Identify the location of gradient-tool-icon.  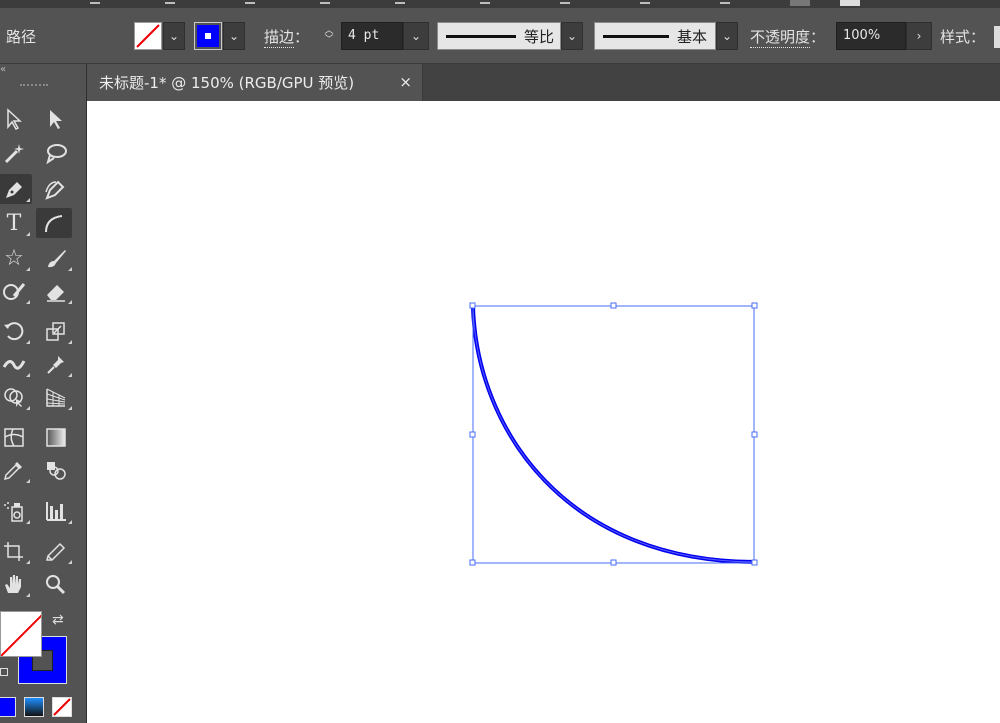
(56, 437).